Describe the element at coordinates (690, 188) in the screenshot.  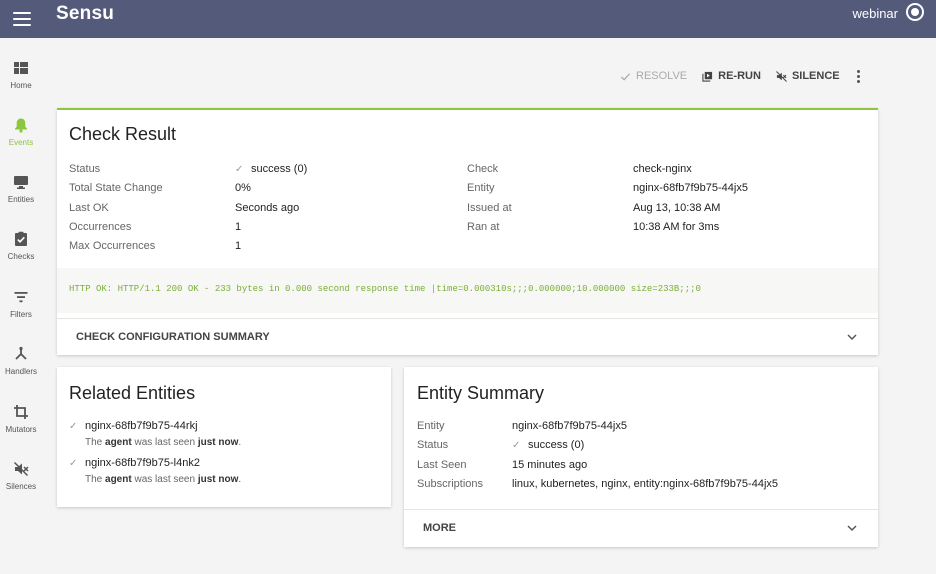
I see `entity-link: nginx-68fb7f9b75-44jx5` at that location.